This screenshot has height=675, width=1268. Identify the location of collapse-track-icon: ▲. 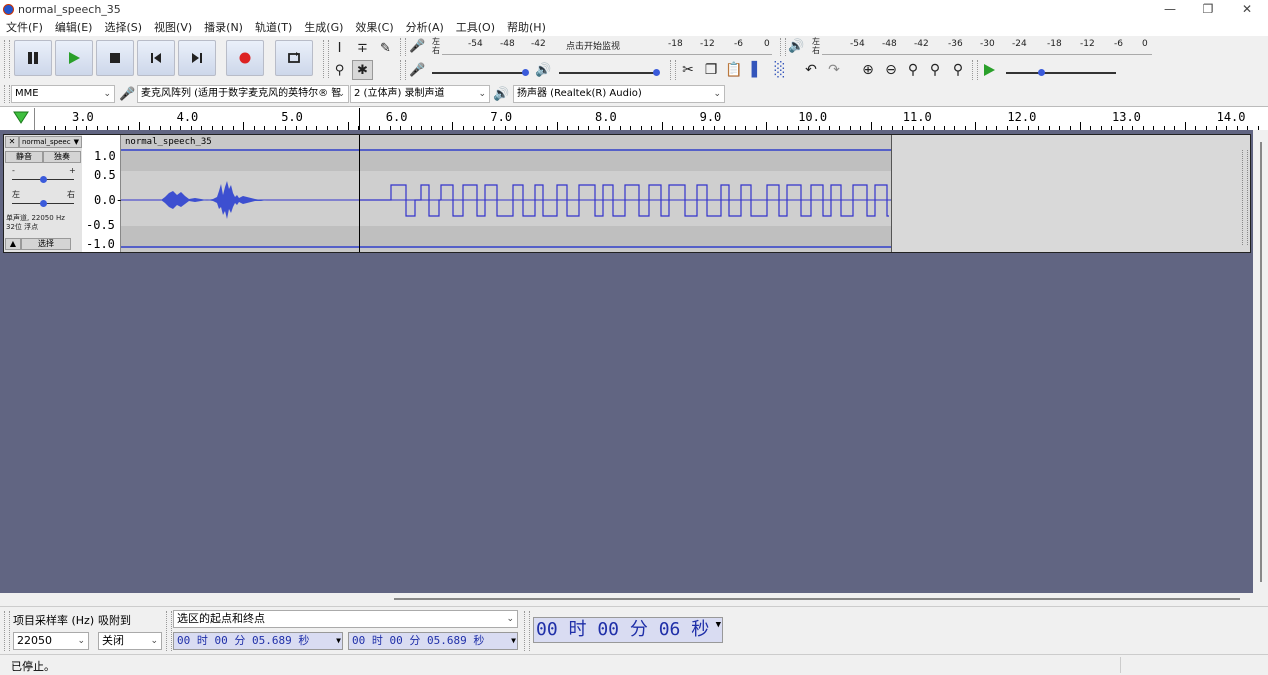
(13, 244).